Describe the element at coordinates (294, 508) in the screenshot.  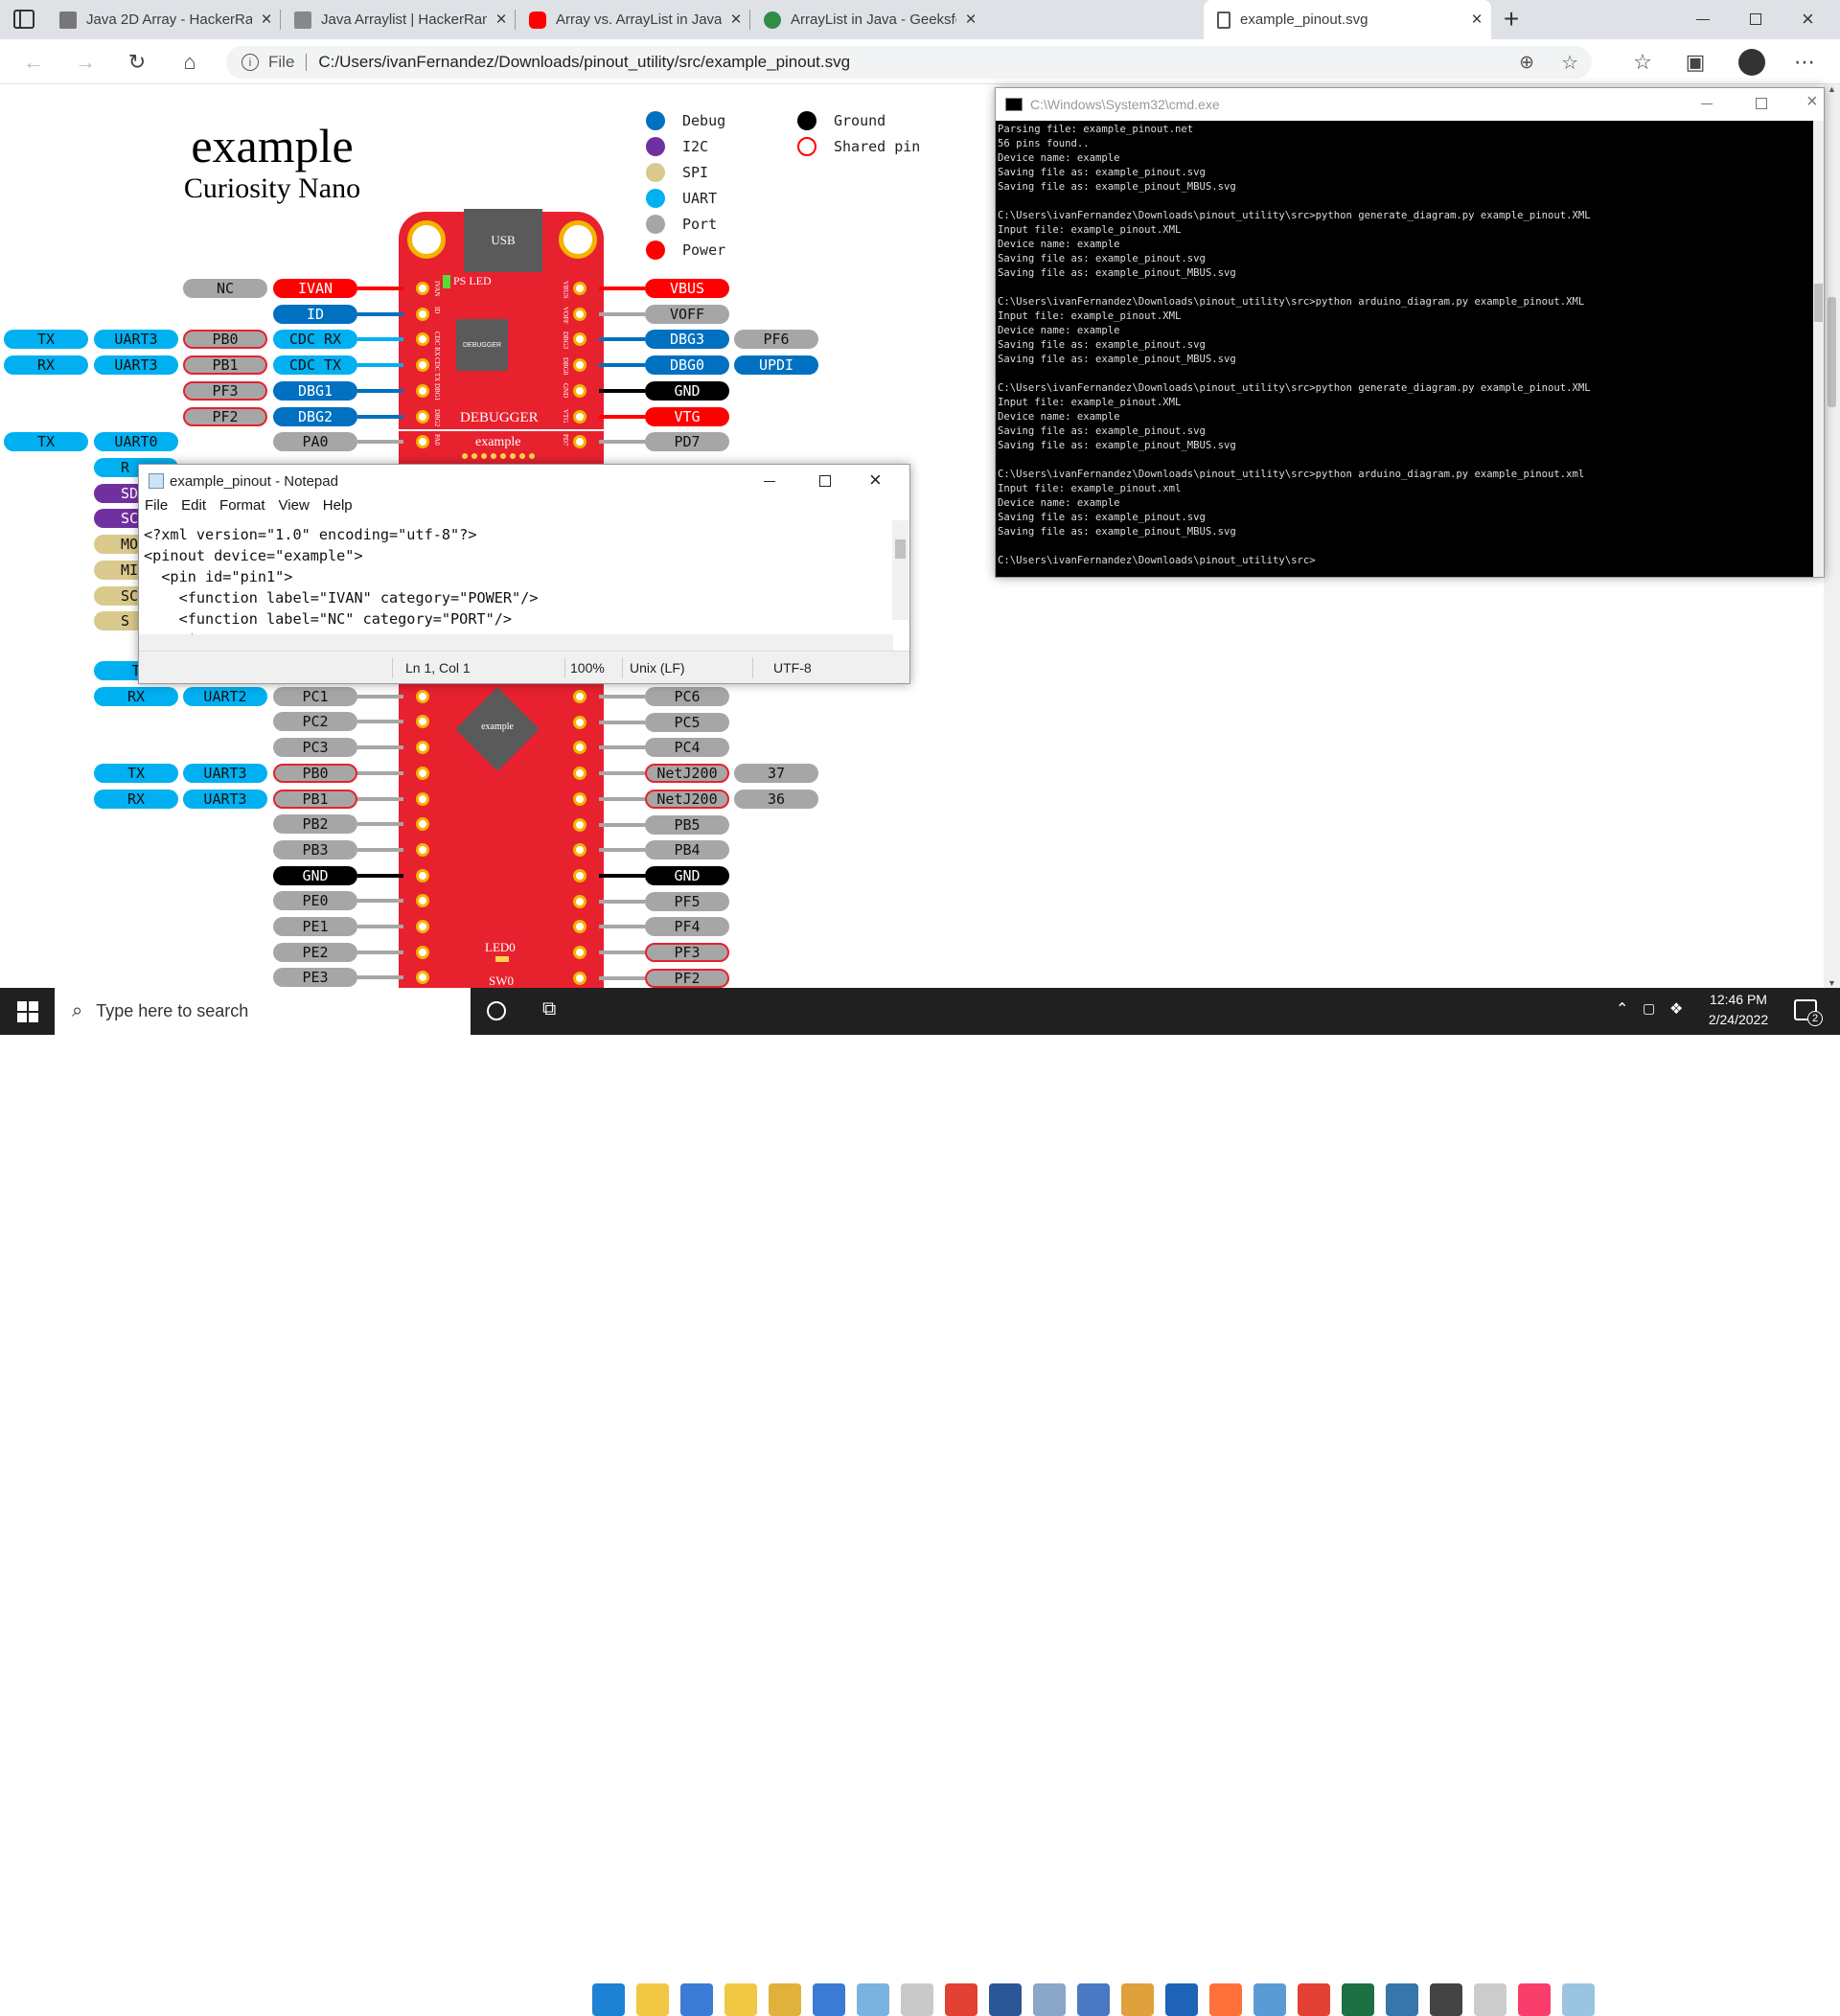
I see `notepad-menu-item: View` at that location.